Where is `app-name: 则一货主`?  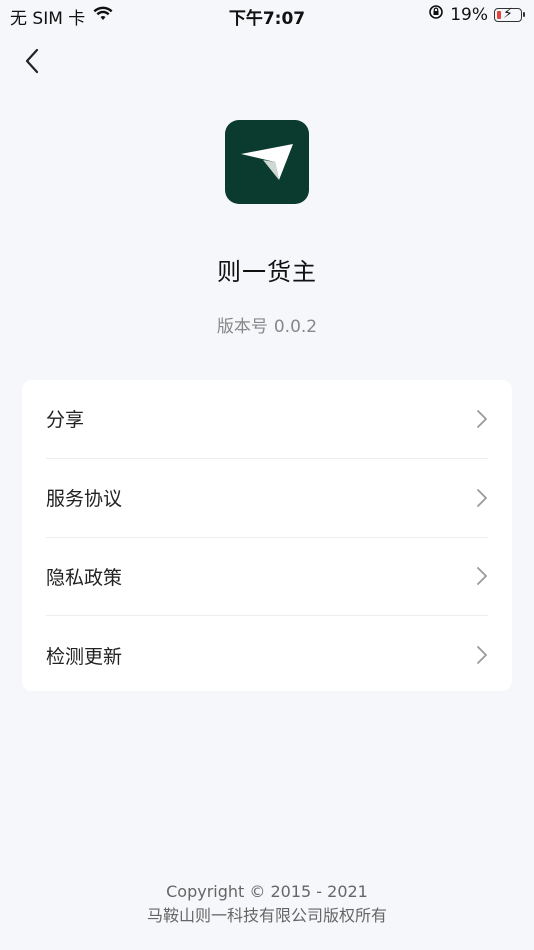
app-name: 则一货主 is located at coordinates (267, 272).